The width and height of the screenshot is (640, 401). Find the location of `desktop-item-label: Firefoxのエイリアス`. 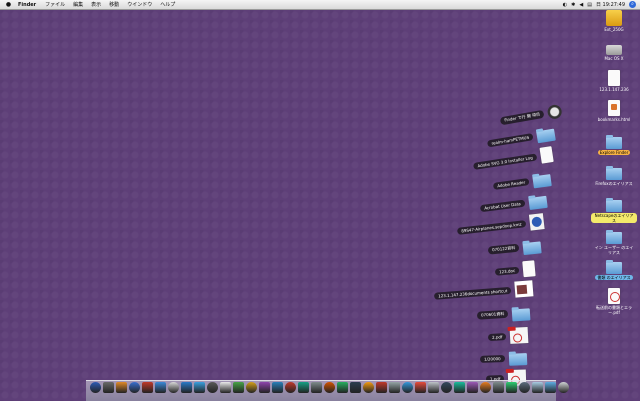

desktop-item-label: Firefoxのエイリアス is located at coordinates (614, 183).